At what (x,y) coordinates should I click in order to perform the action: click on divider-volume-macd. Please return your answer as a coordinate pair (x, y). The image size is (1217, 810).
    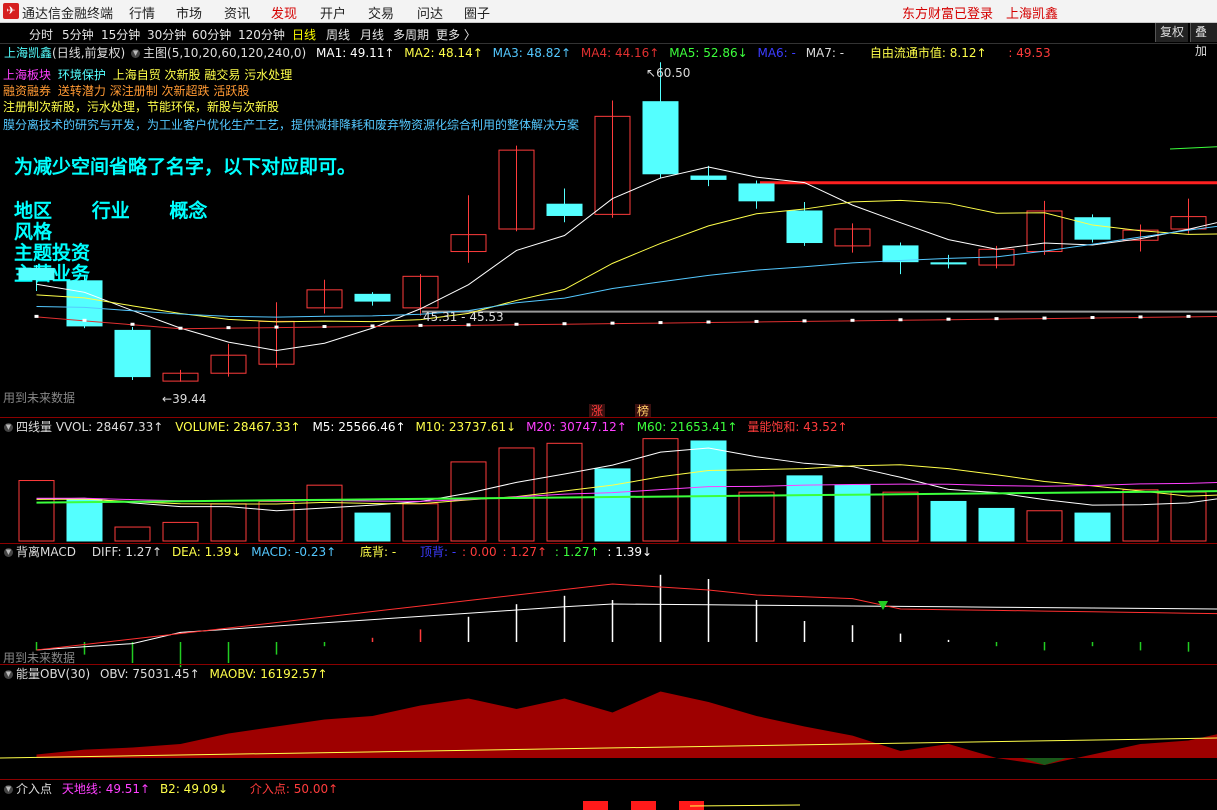
    Looking at the image, I should click on (608, 543).